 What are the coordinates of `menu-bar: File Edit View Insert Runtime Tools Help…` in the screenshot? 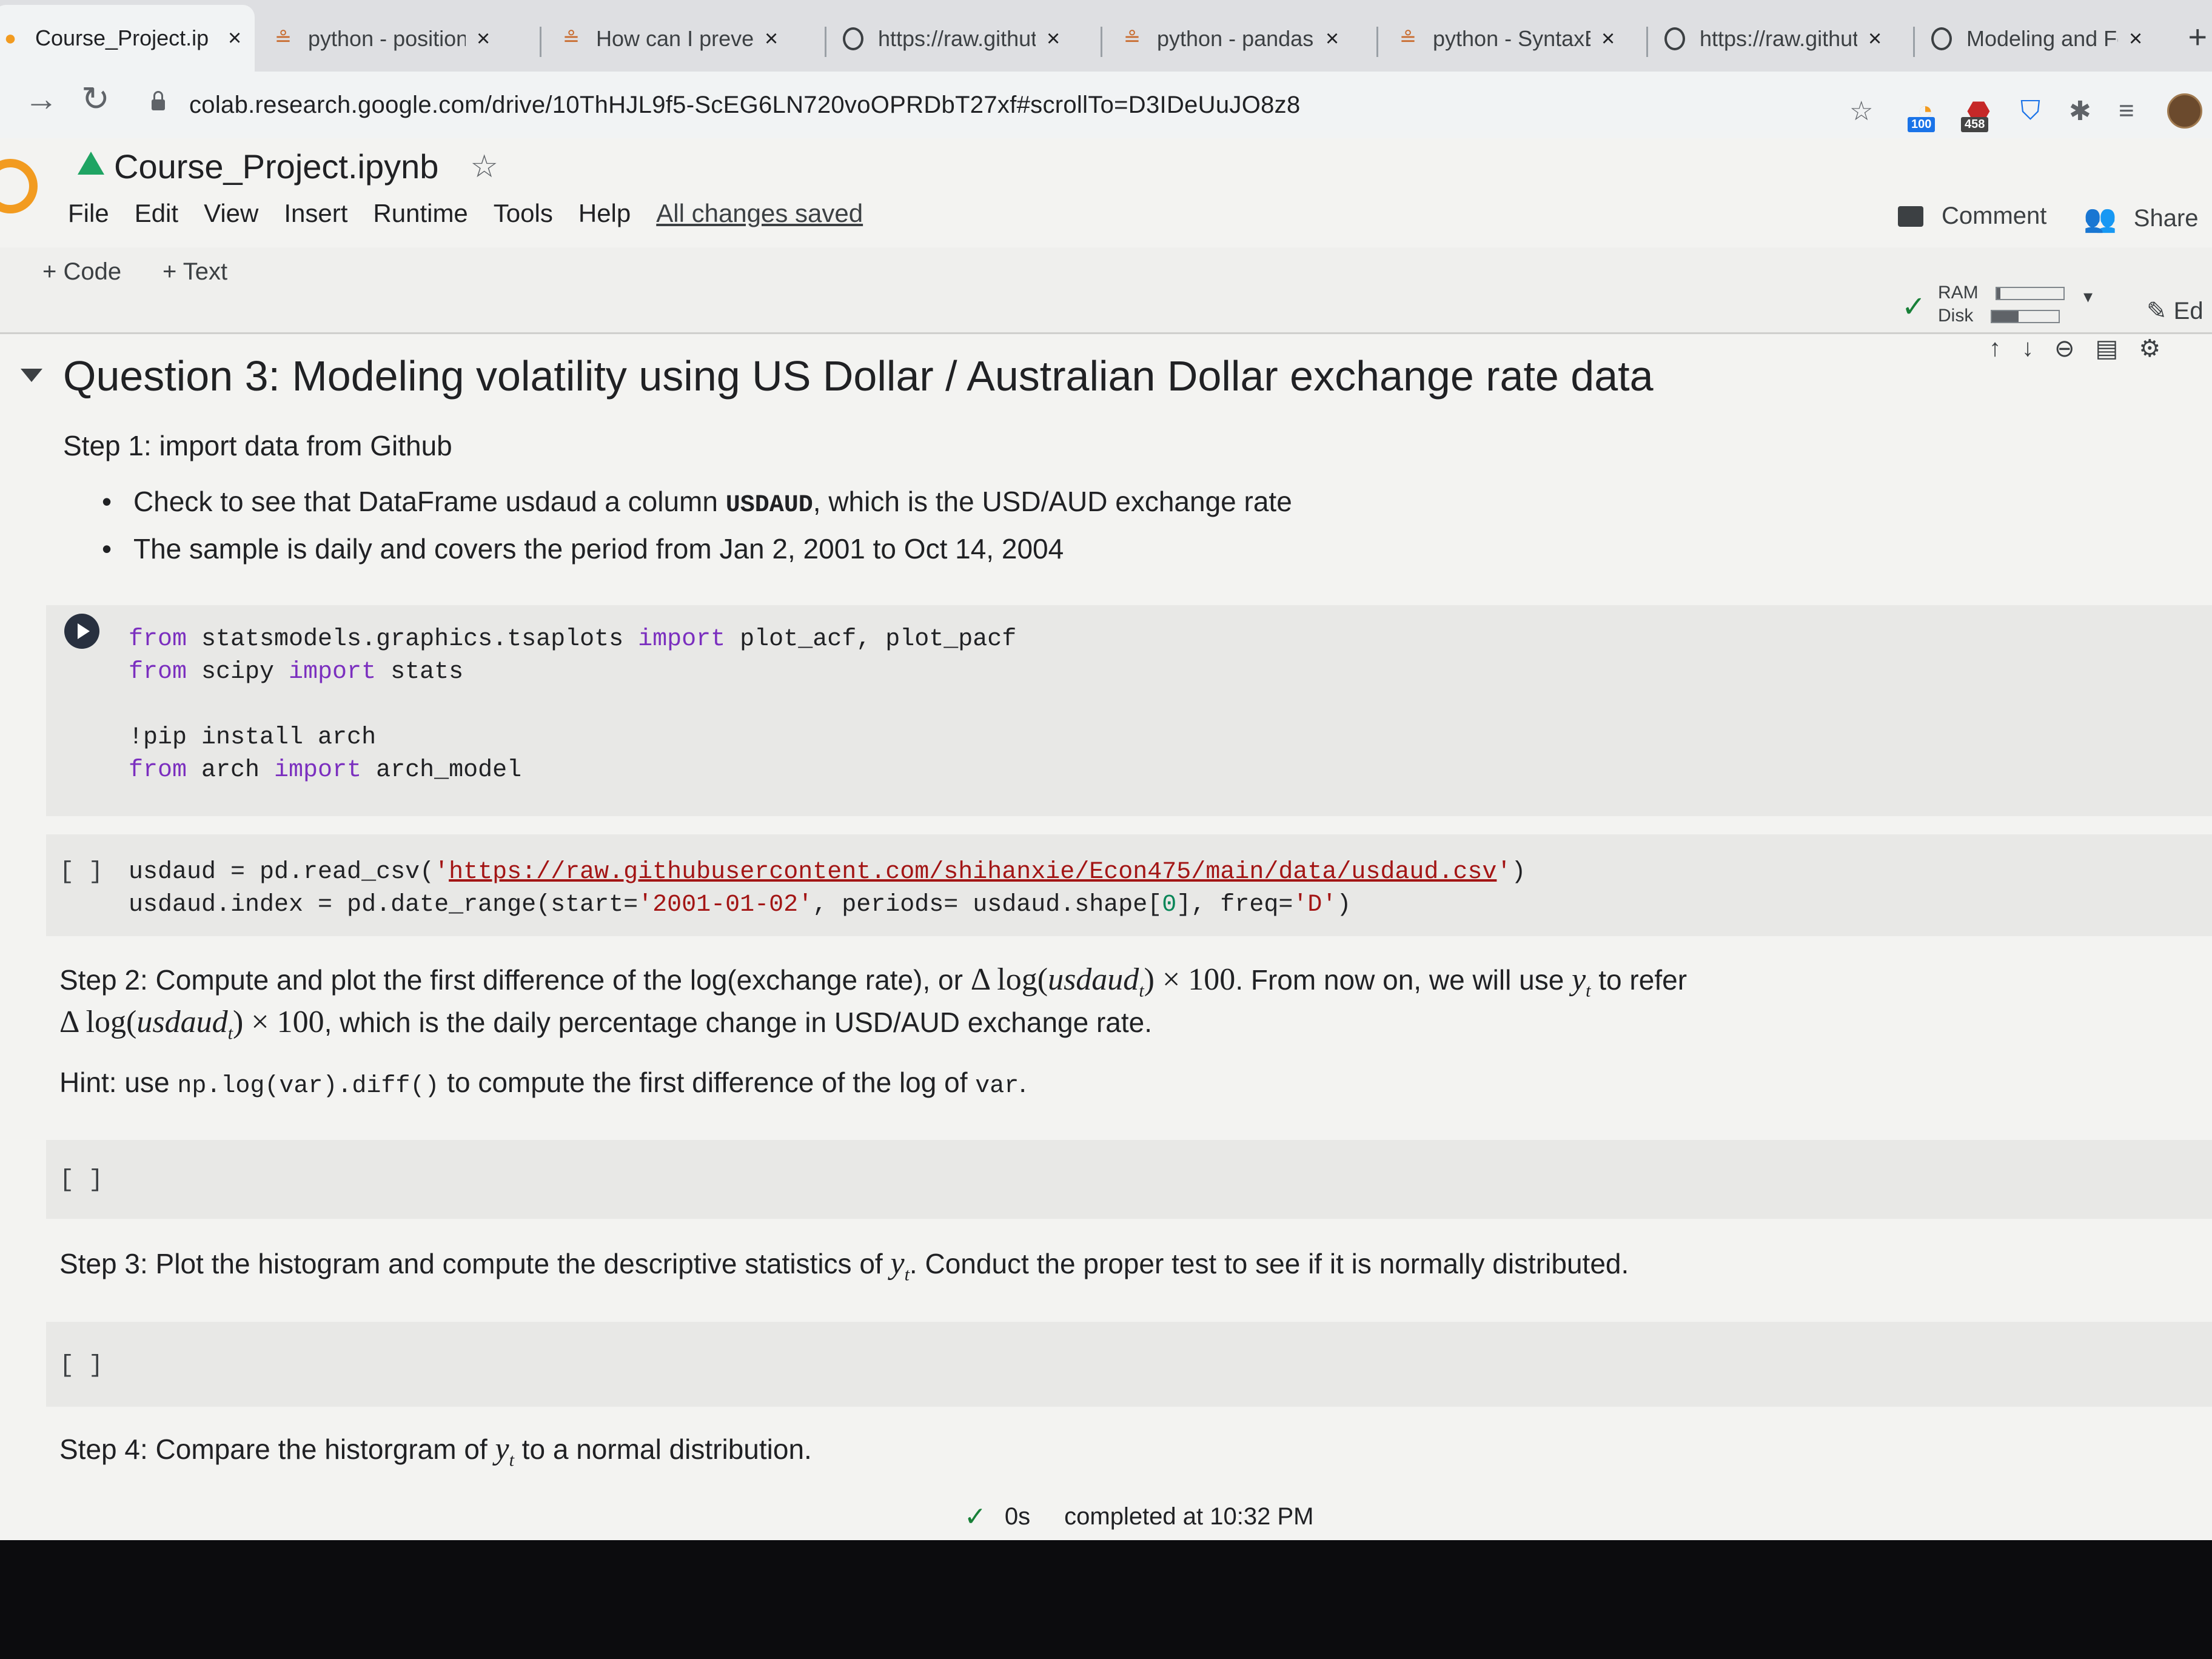 It's located at (478, 213).